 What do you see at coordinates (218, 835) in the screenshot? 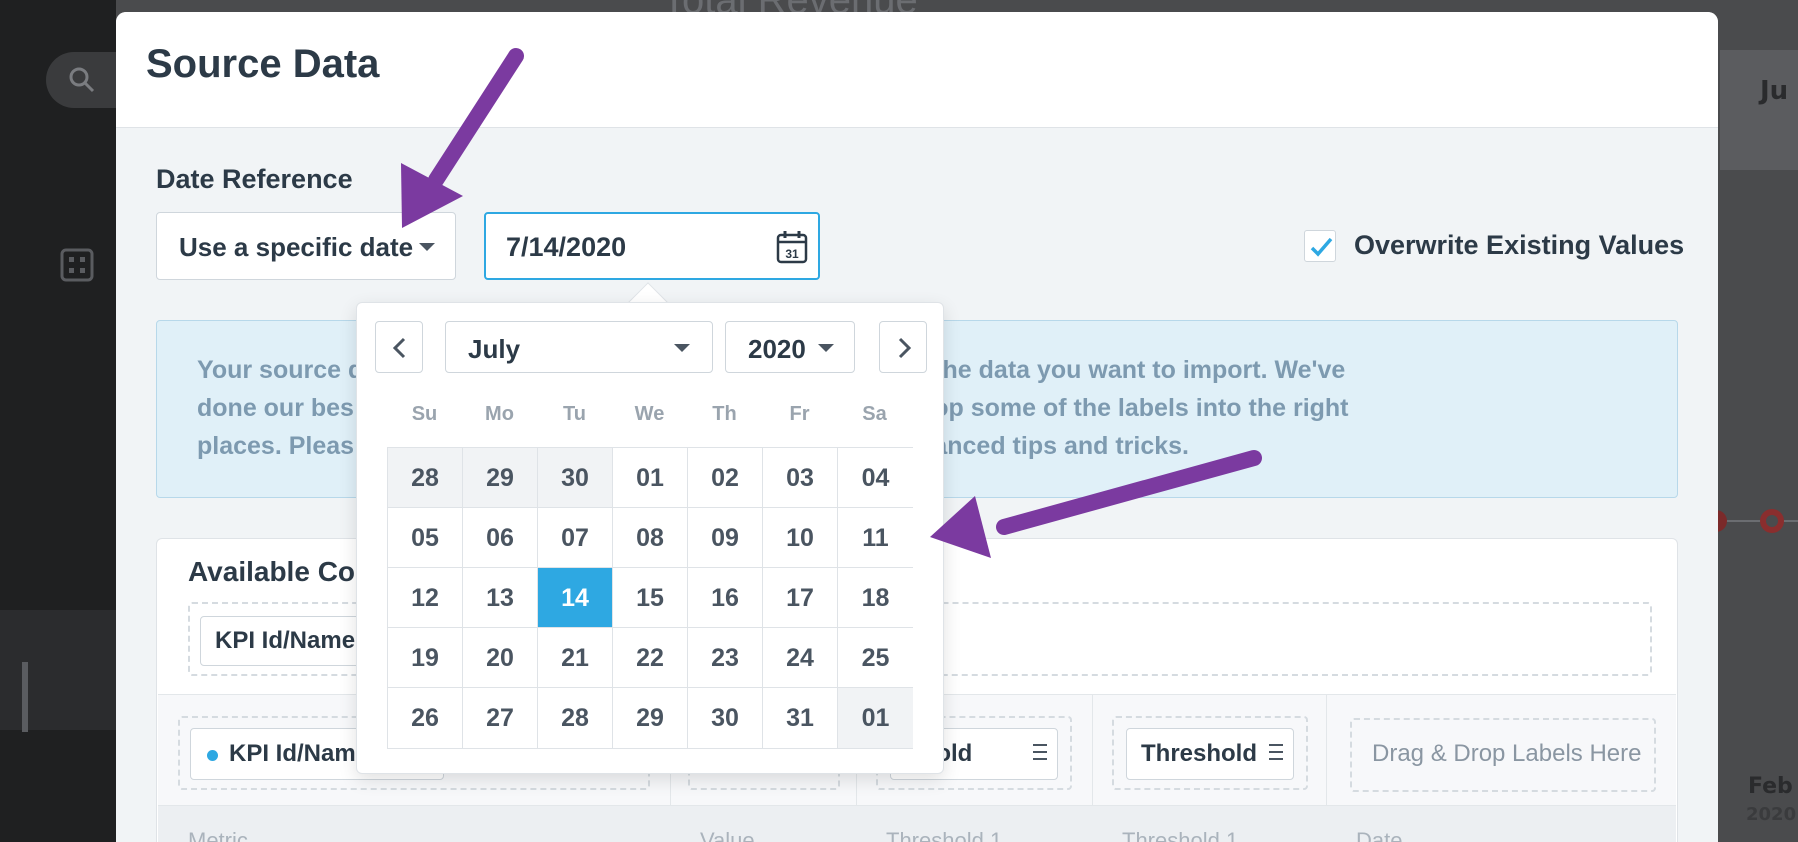
I see `table-header: Metric` at bounding box center [218, 835].